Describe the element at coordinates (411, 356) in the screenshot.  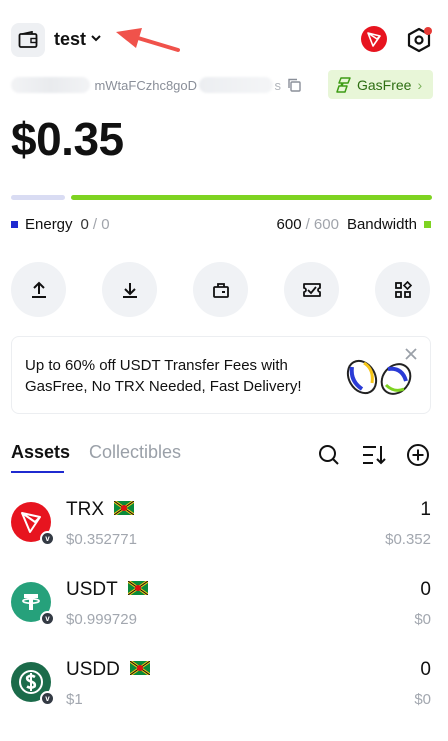
I see `close-icon` at that location.